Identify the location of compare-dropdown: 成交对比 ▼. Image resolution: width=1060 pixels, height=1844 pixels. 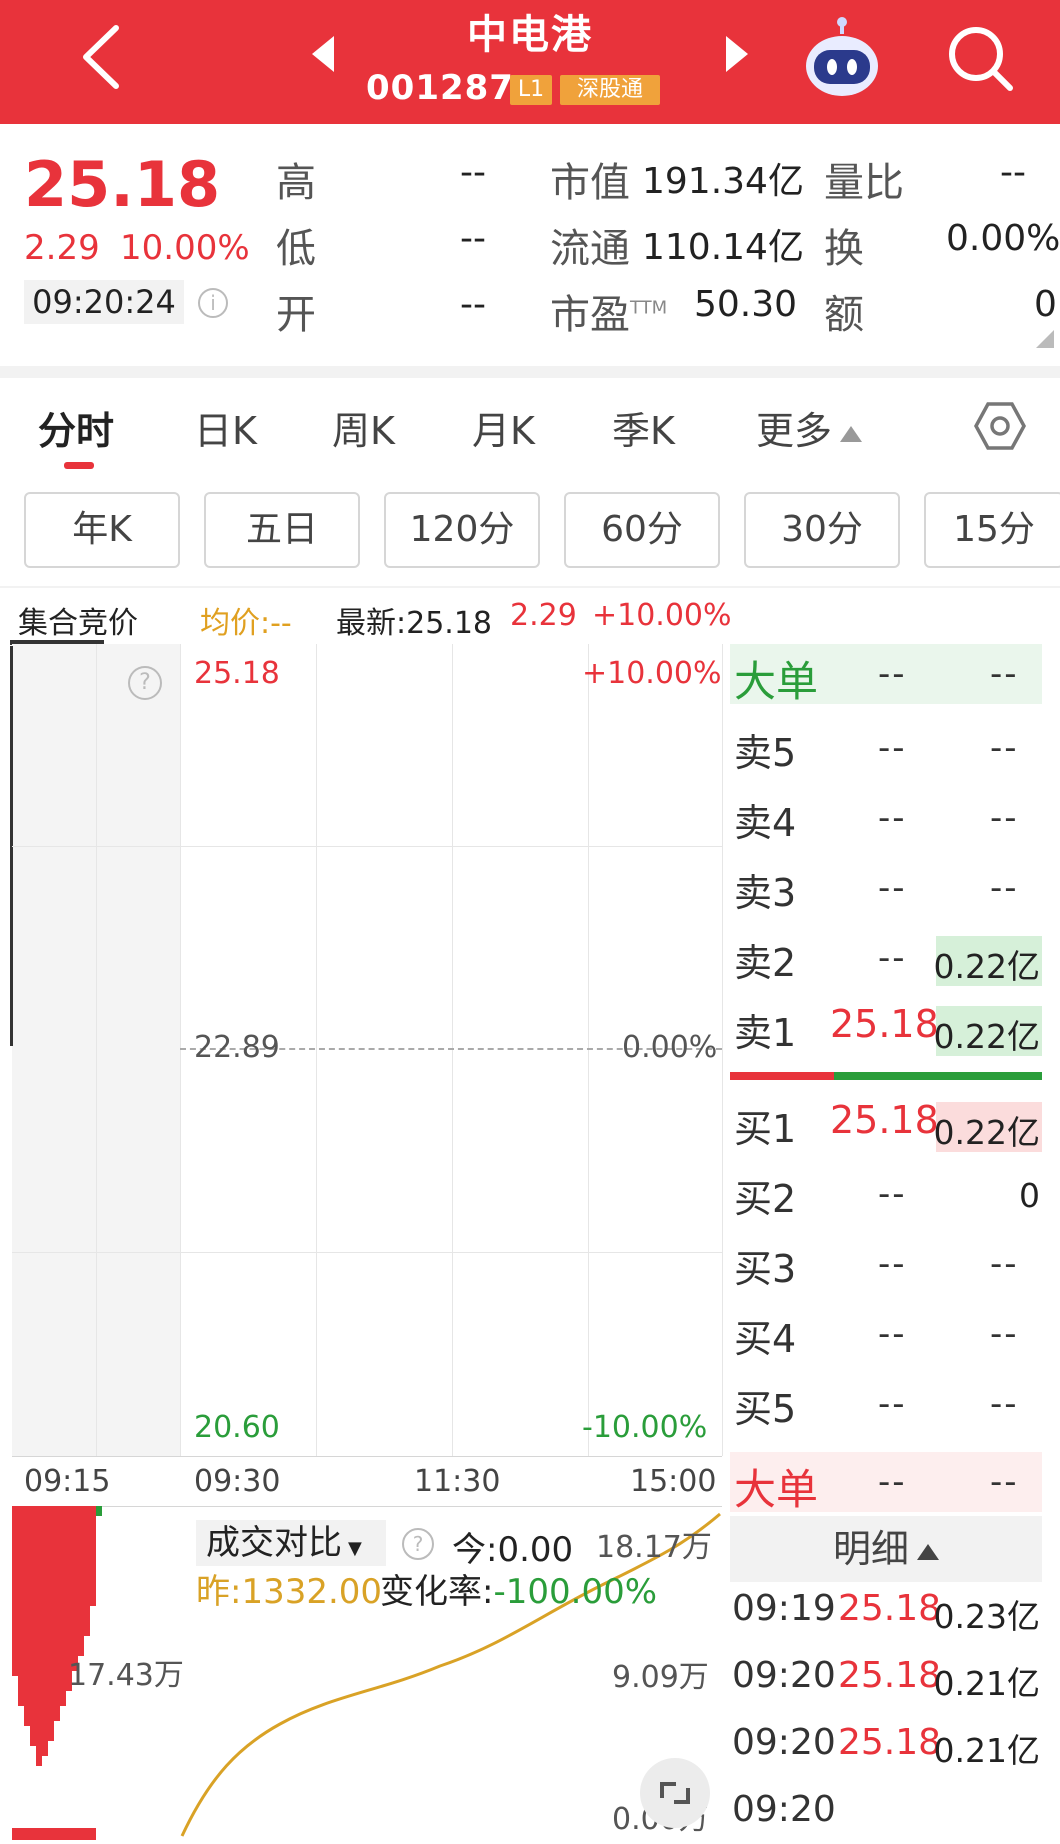
(291, 1543).